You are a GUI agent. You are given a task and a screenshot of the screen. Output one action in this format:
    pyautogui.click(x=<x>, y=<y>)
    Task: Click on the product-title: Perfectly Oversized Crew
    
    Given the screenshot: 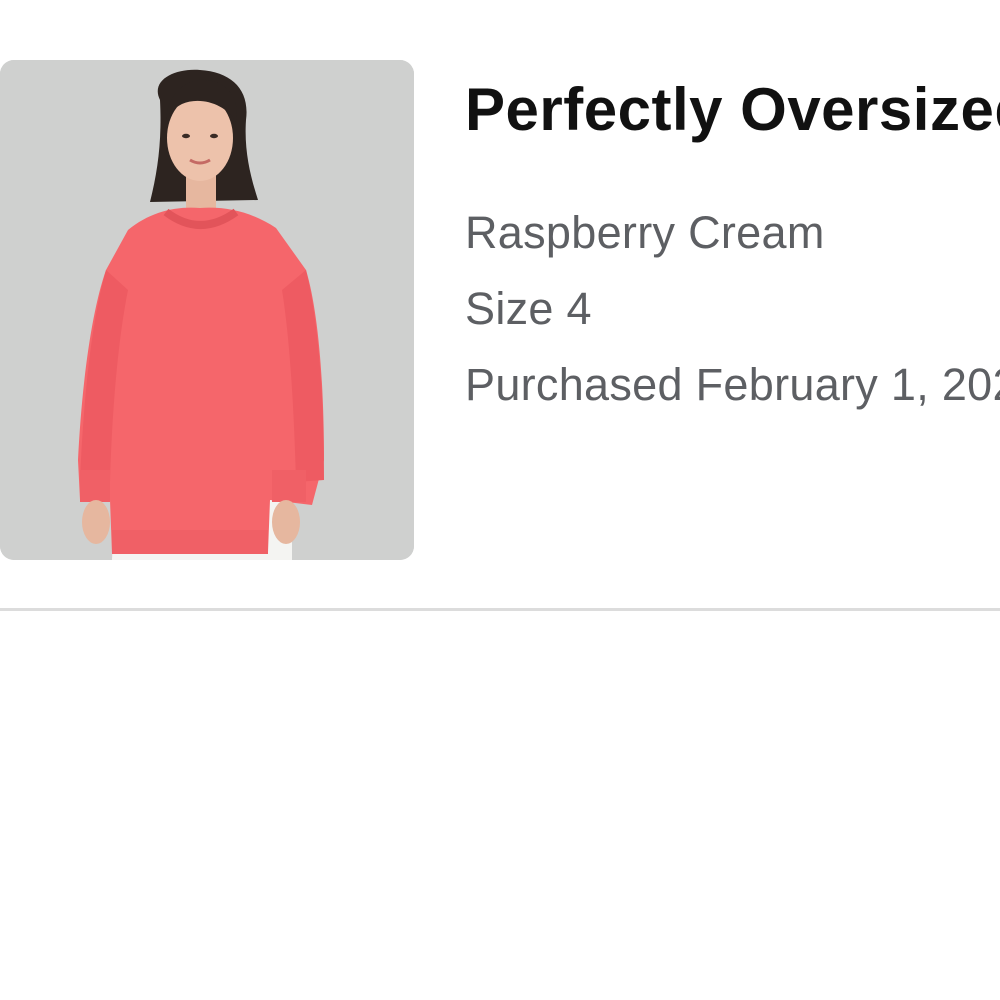 What is the action you would take?
    pyautogui.click(x=732, y=110)
    